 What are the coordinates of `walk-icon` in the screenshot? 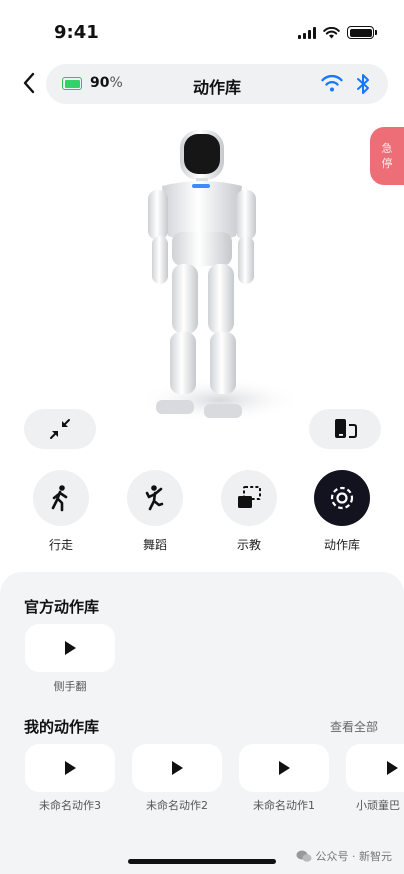 It's located at (59, 498).